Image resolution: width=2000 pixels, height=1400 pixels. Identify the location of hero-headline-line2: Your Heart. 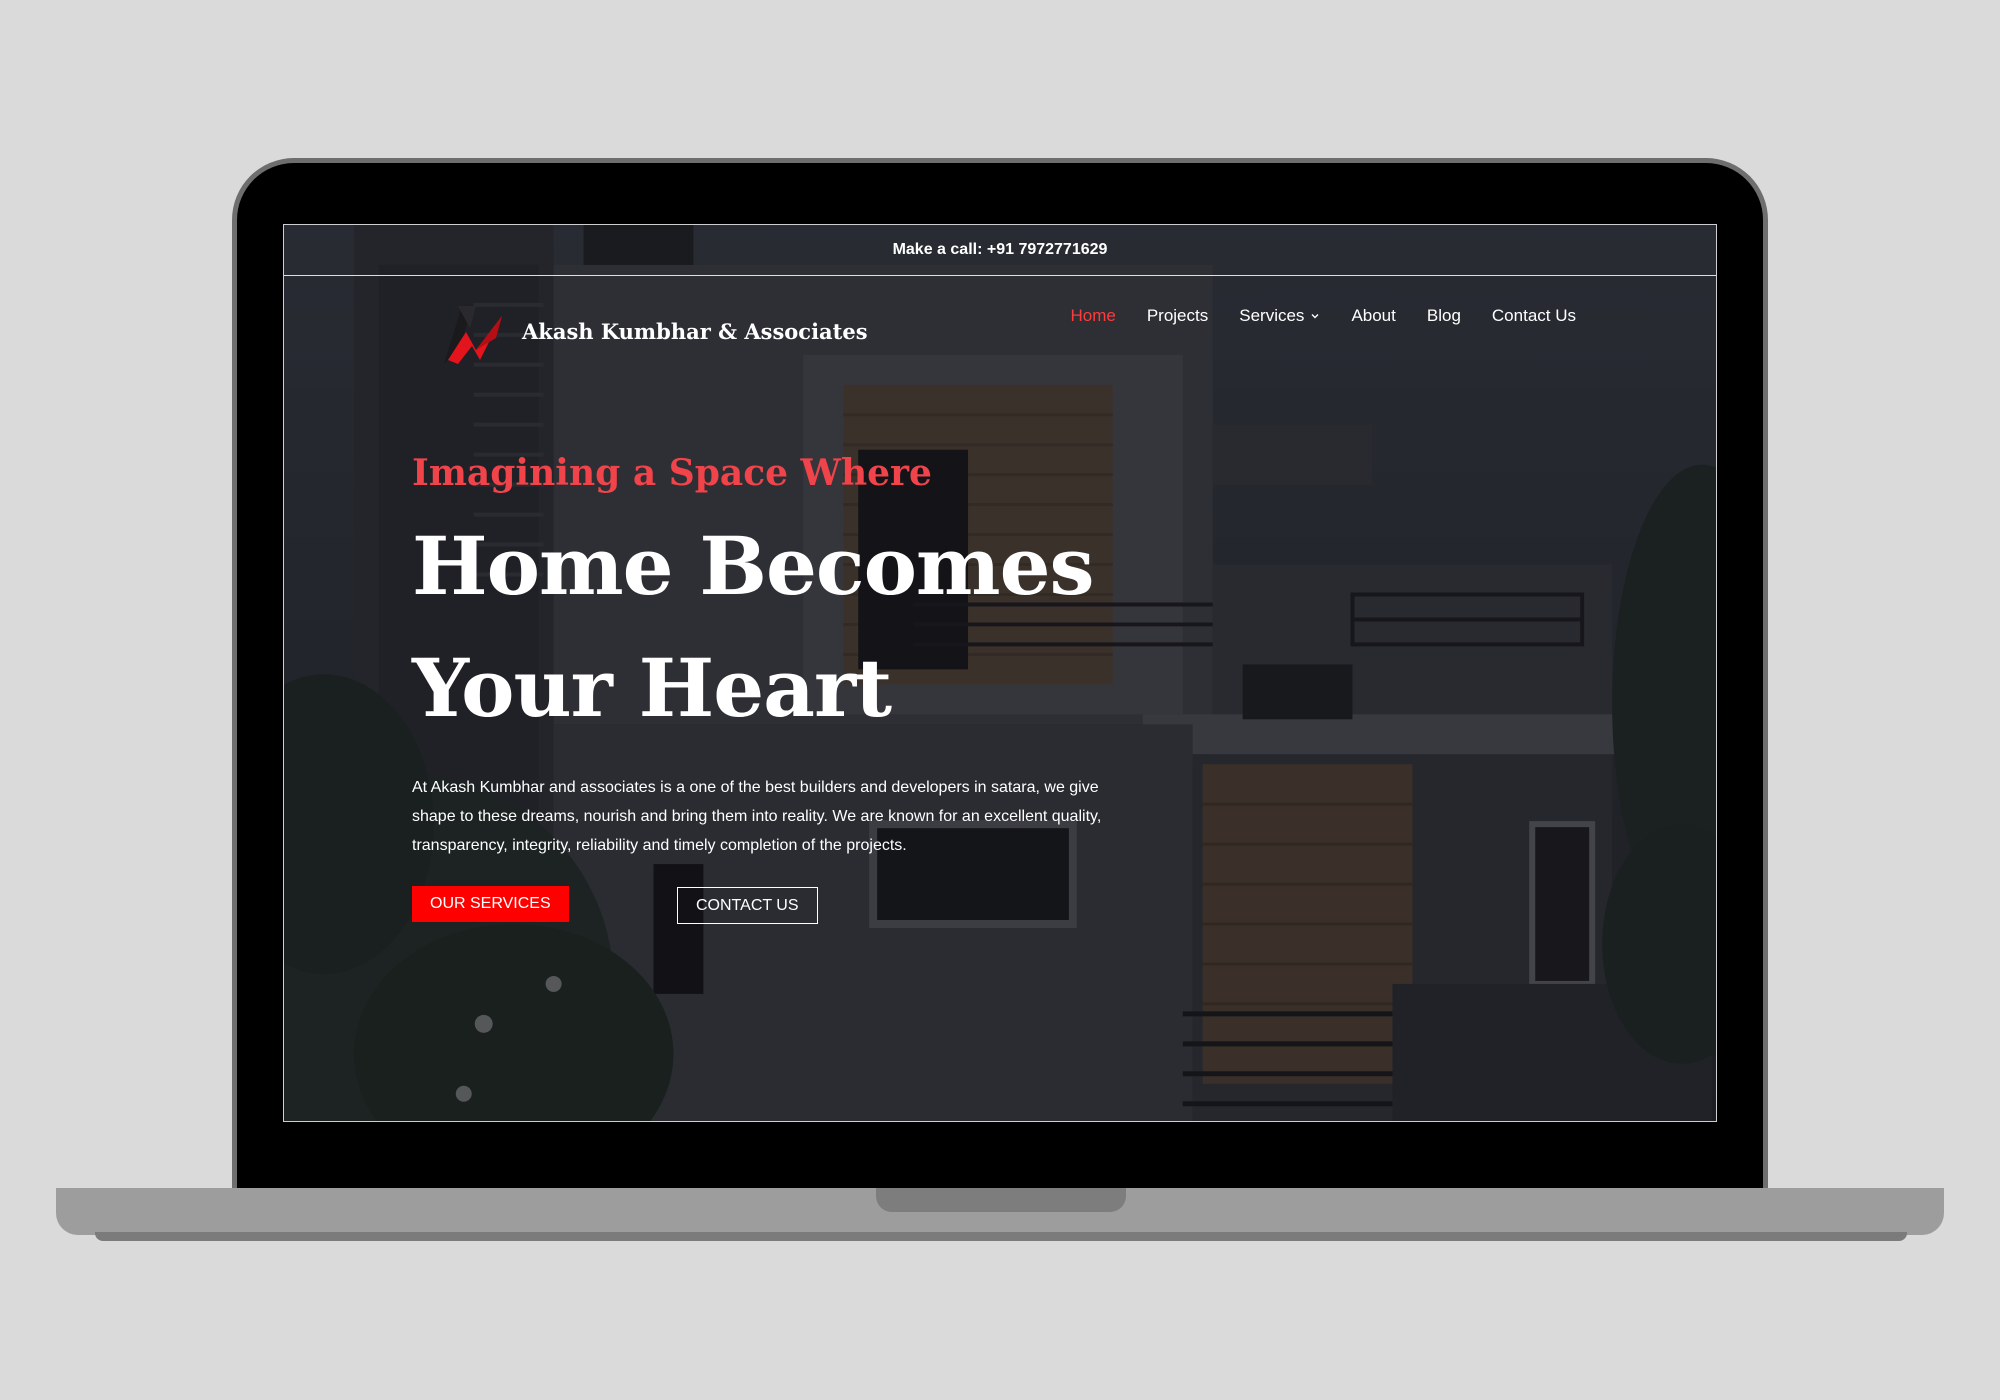
(652, 688).